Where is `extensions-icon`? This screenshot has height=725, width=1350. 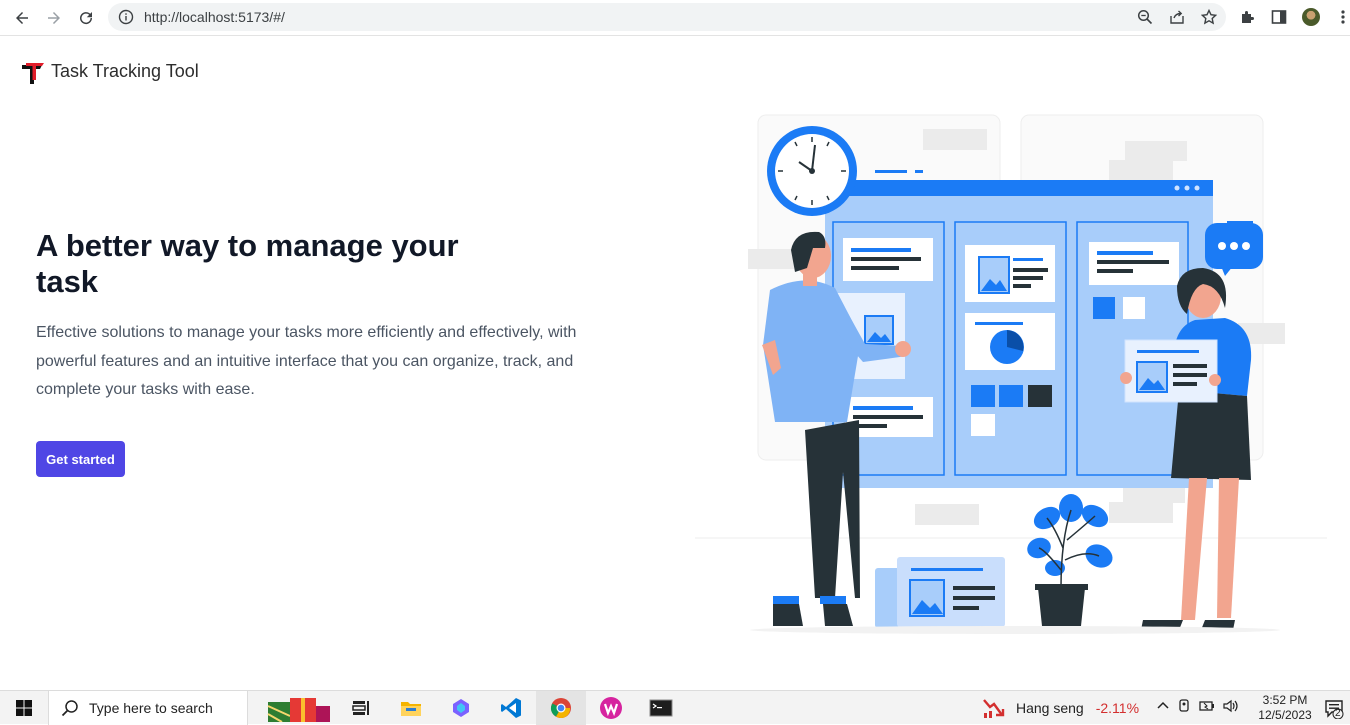 extensions-icon is located at coordinates (1247, 17).